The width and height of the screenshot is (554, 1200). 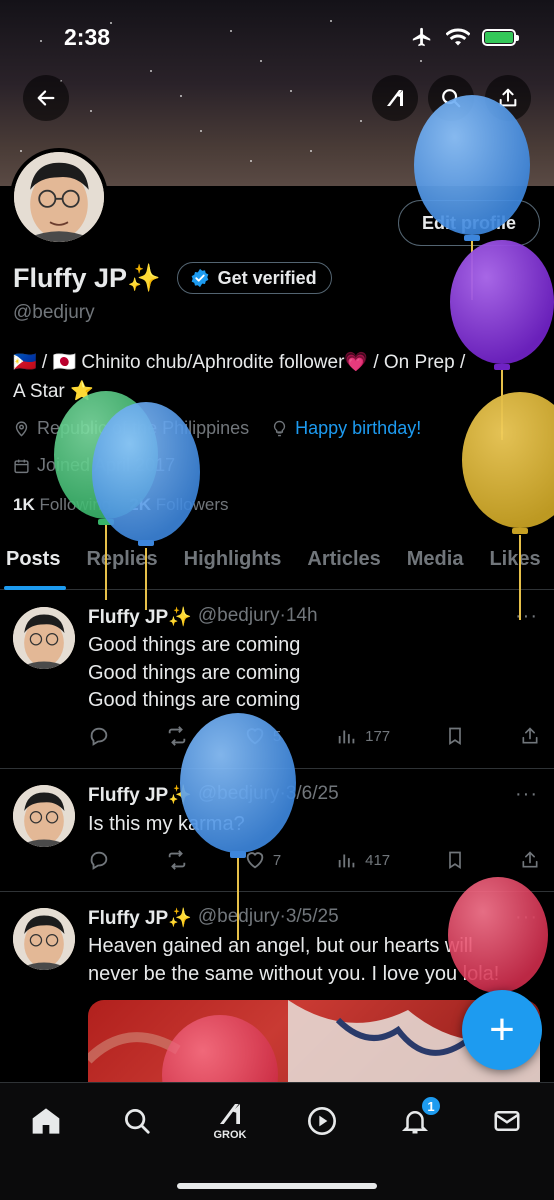 I want to click on tab-replies: Replies, so click(x=123, y=564).